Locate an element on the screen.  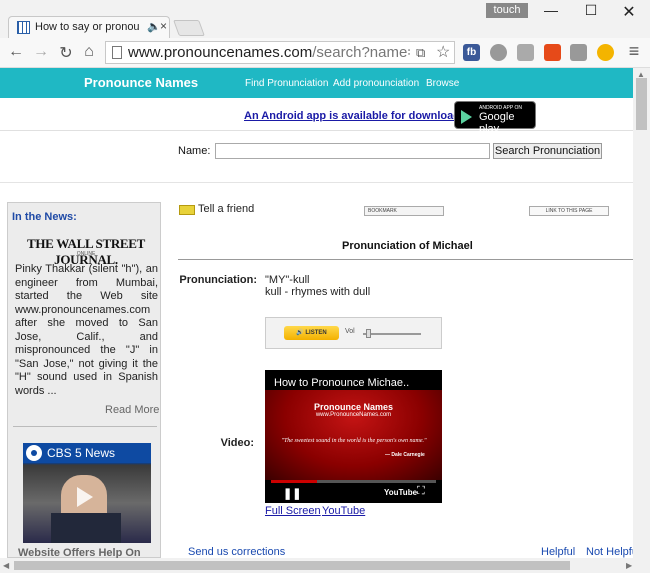
browser-tab: How to say or pronou 🔈 × is located at coordinates (89, 27).